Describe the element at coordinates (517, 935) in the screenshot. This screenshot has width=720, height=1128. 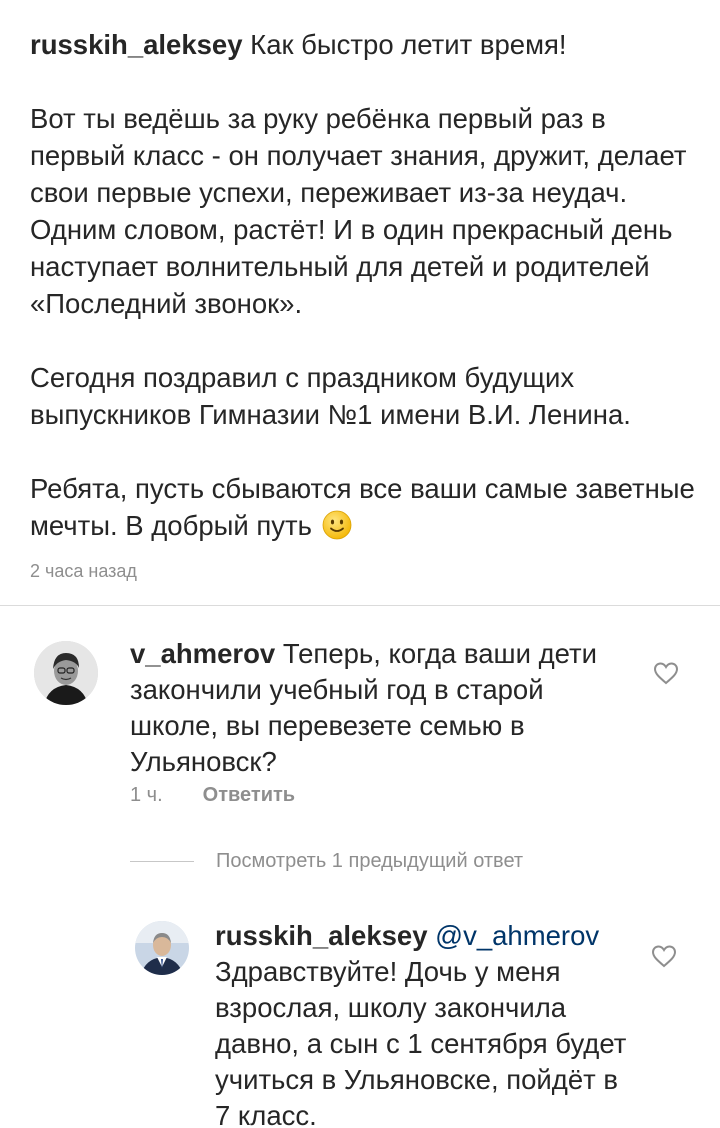
I see `reply-mention: @v_ahmerov` at that location.